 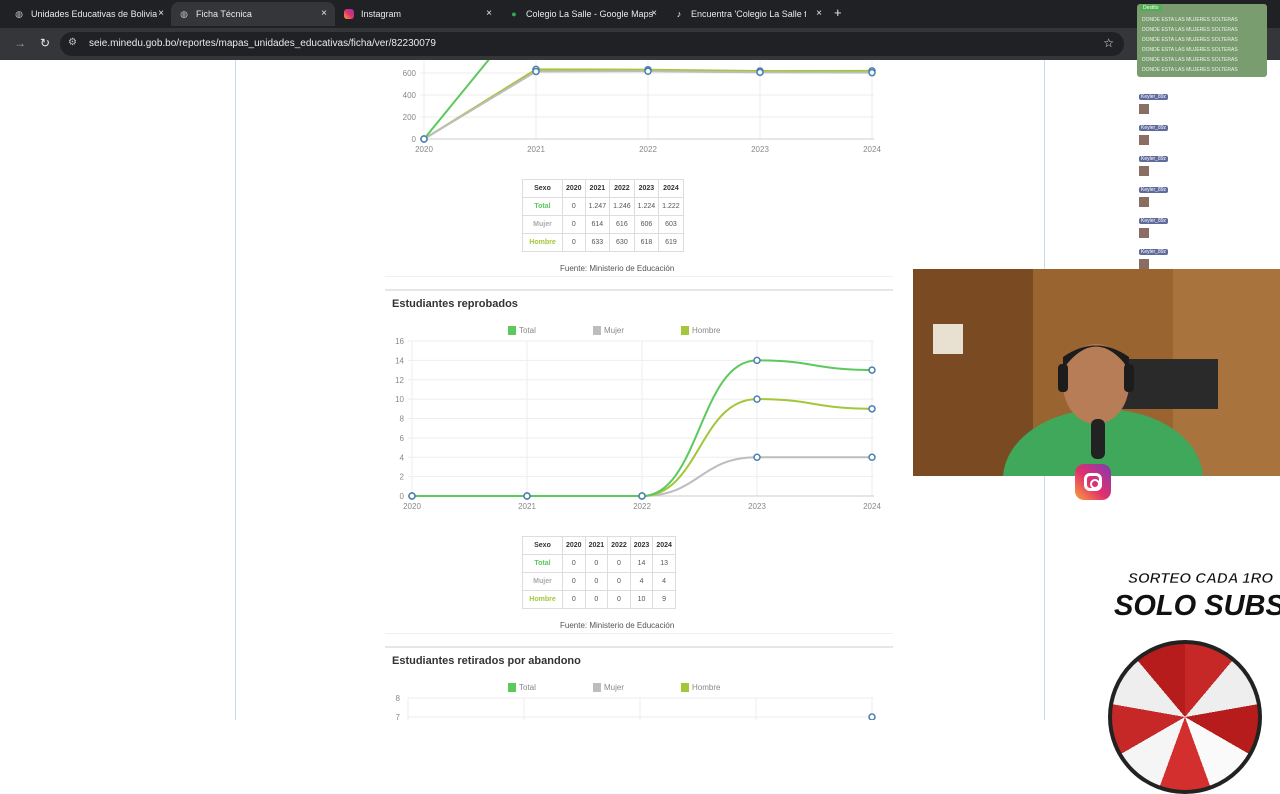 What do you see at coordinates (614, 330) in the screenshot?
I see `legend-label: Mujer` at bounding box center [614, 330].